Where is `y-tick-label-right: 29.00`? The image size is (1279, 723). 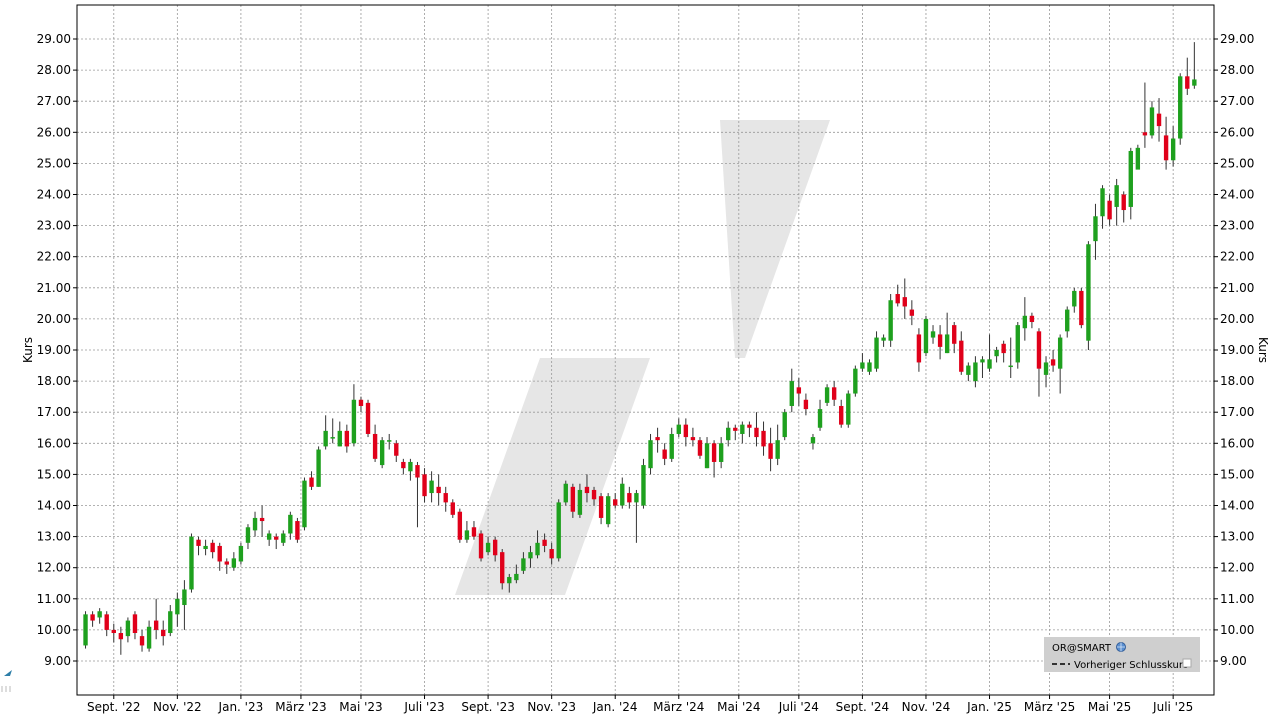
y-tick-label-right: 29.00 is located at coordinates (1237, 39).